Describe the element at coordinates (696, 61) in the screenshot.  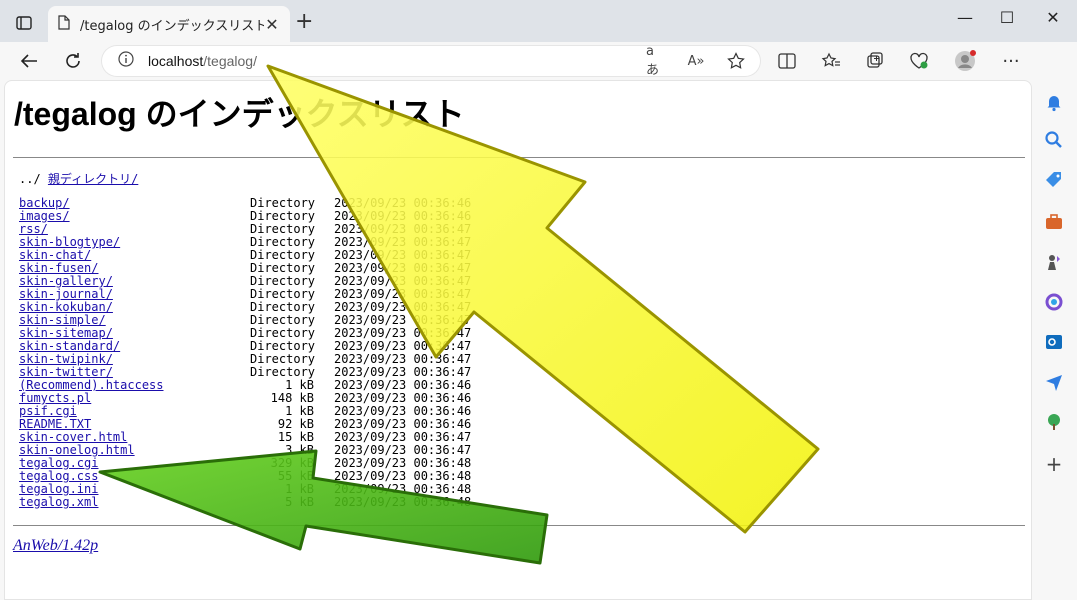
I see `read-aloud-icon: A»` at that location.